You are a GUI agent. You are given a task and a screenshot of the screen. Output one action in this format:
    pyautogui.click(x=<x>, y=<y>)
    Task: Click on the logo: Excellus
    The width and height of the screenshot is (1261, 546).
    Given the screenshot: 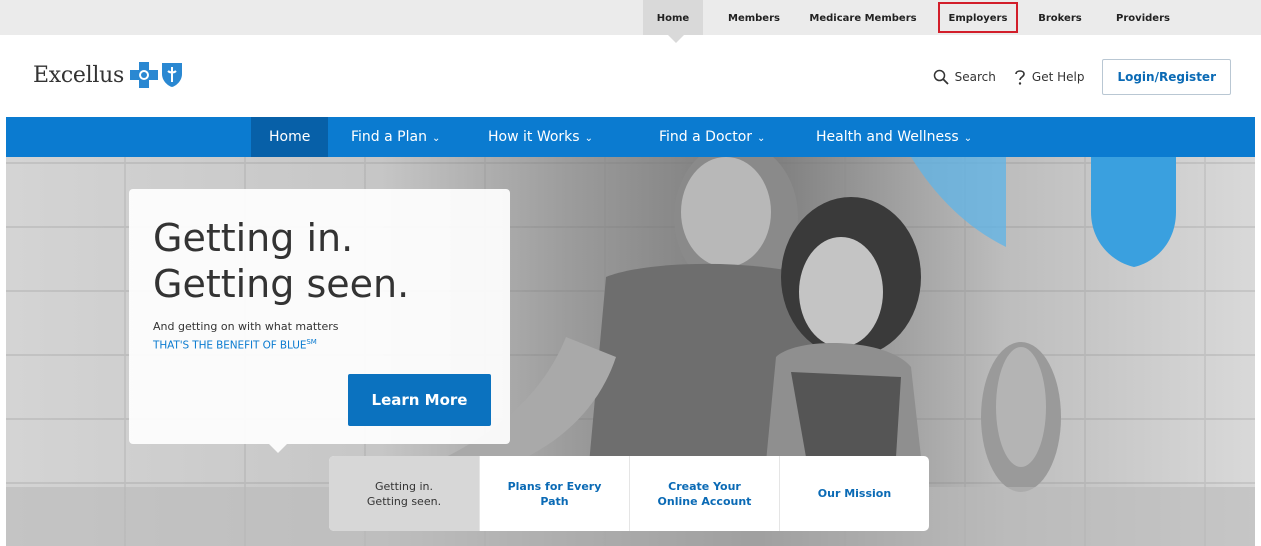 What is the action you would take?
    pyautogui.click(x=108, y=75)
    